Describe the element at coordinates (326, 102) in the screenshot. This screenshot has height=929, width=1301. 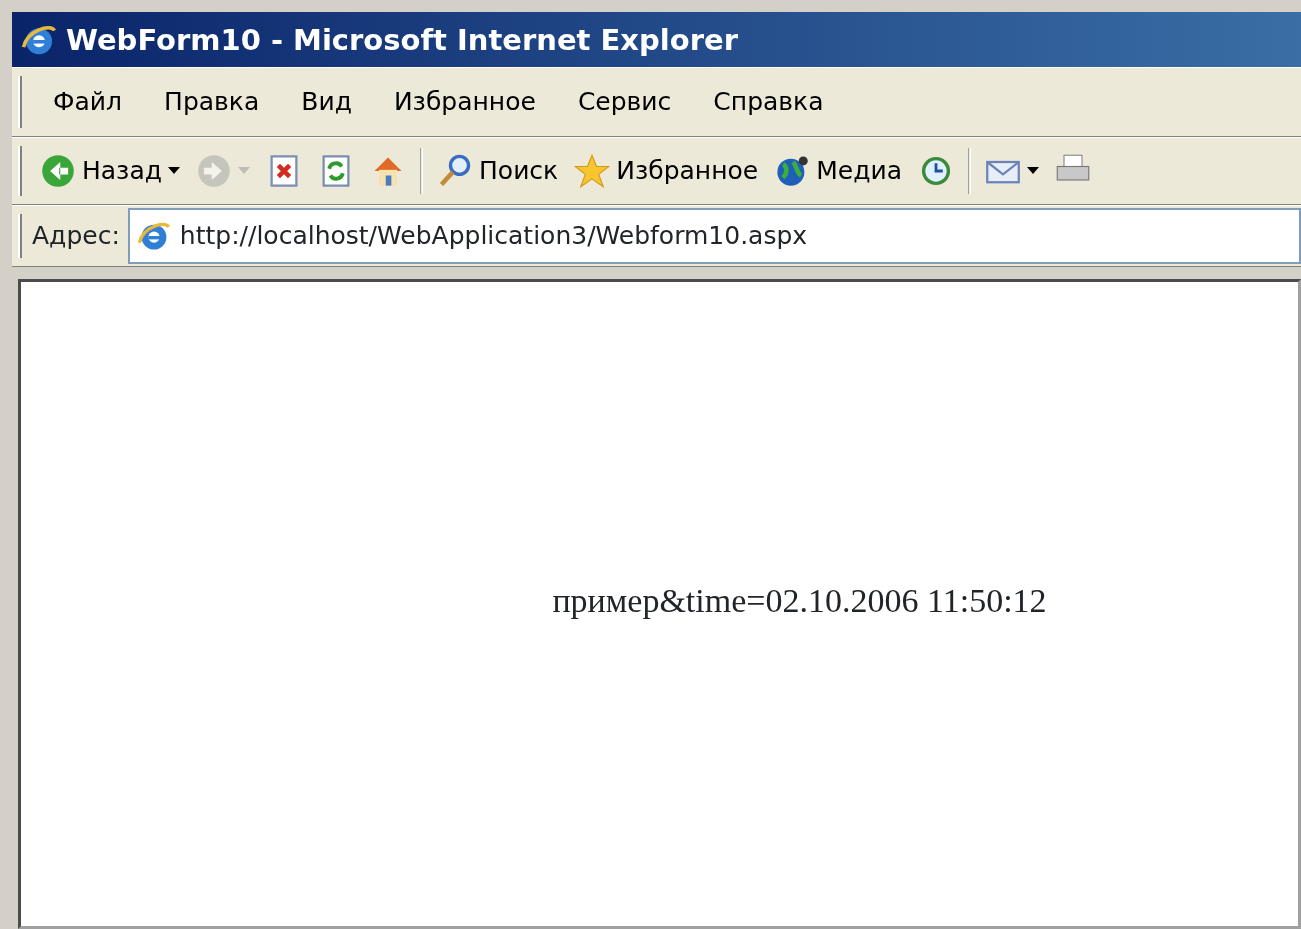
I see `menu-item: Вид` at that location.